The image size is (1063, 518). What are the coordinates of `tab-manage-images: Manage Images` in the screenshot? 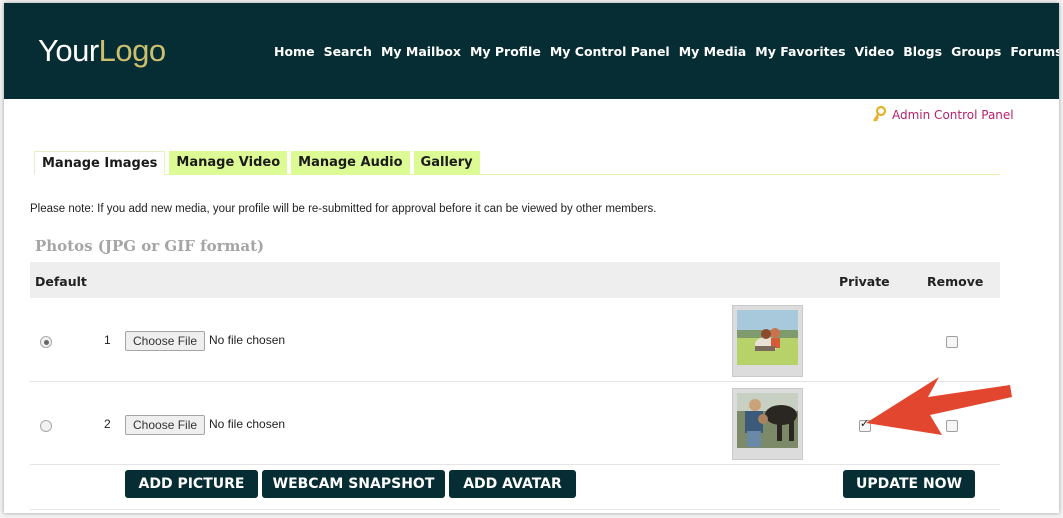 It's located at (100, 163).